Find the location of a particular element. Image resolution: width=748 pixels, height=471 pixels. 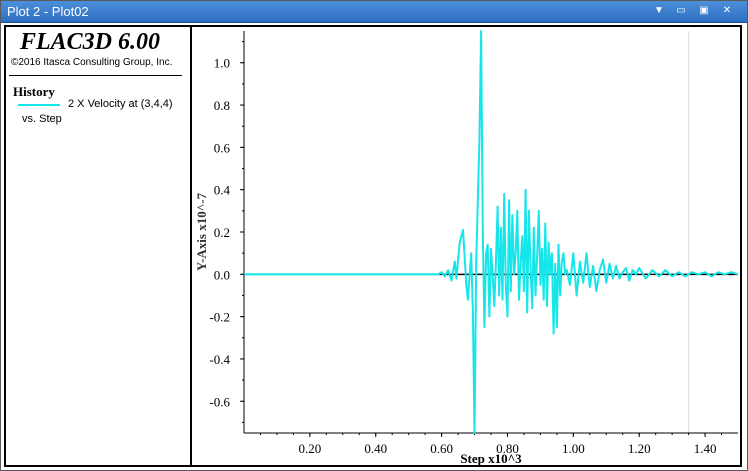

minimize-icon: ▭ is located at coordinates (681, 11).